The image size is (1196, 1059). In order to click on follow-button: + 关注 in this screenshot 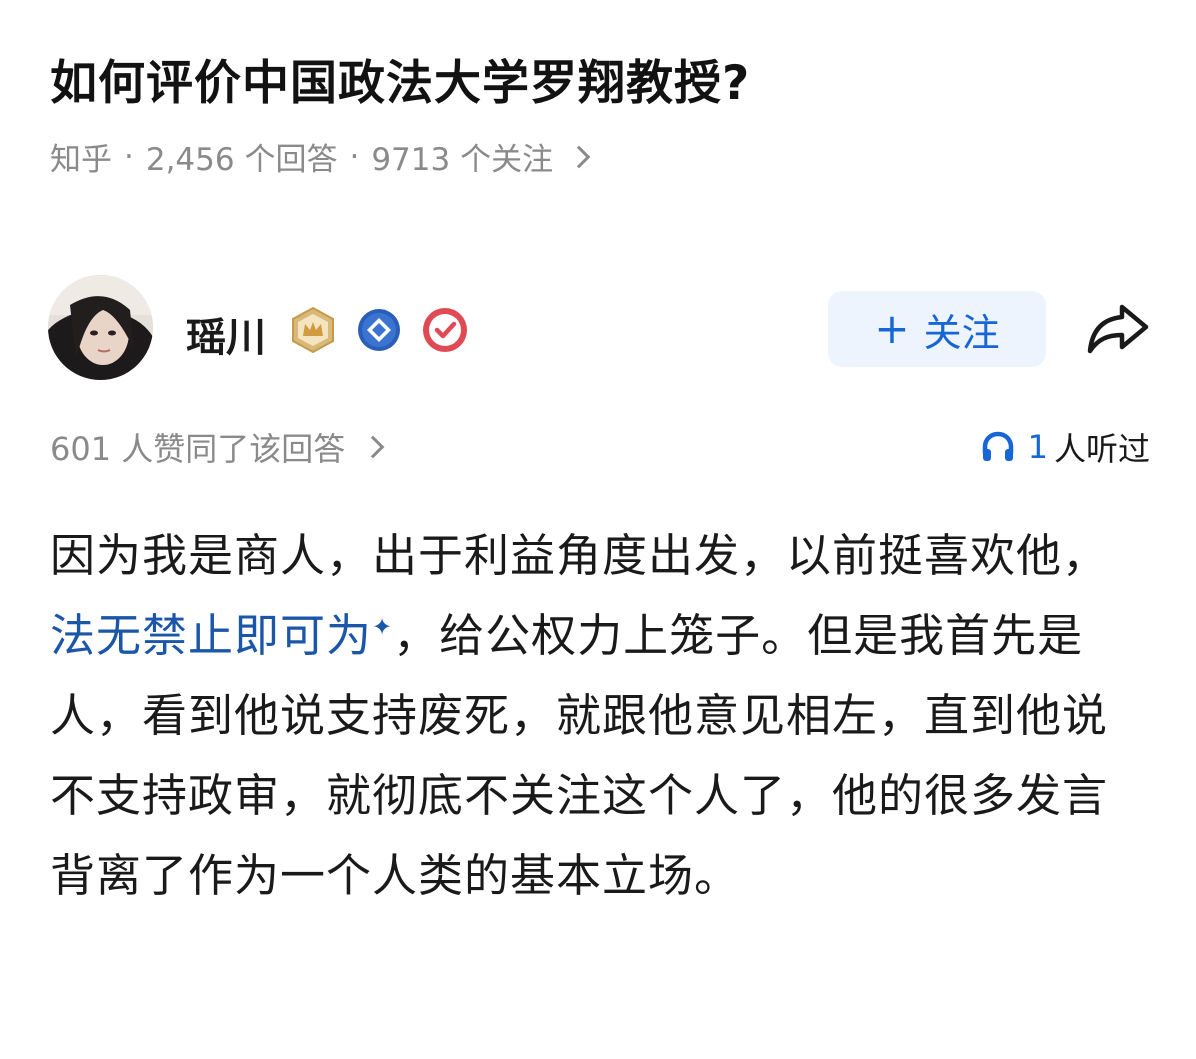, I will do `click(937, 329)`.